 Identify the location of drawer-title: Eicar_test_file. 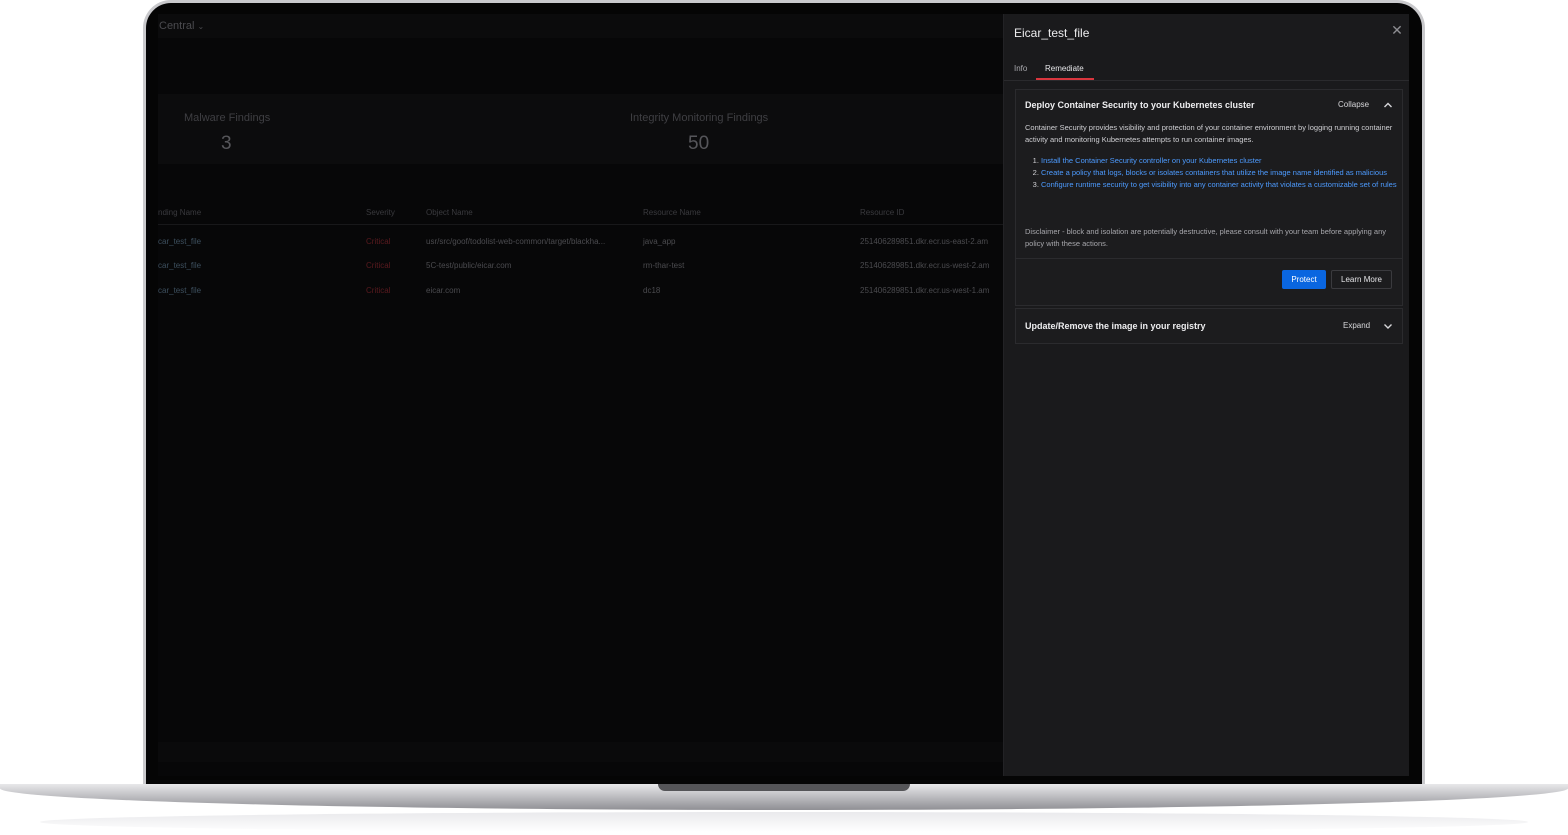
(1052, 33).